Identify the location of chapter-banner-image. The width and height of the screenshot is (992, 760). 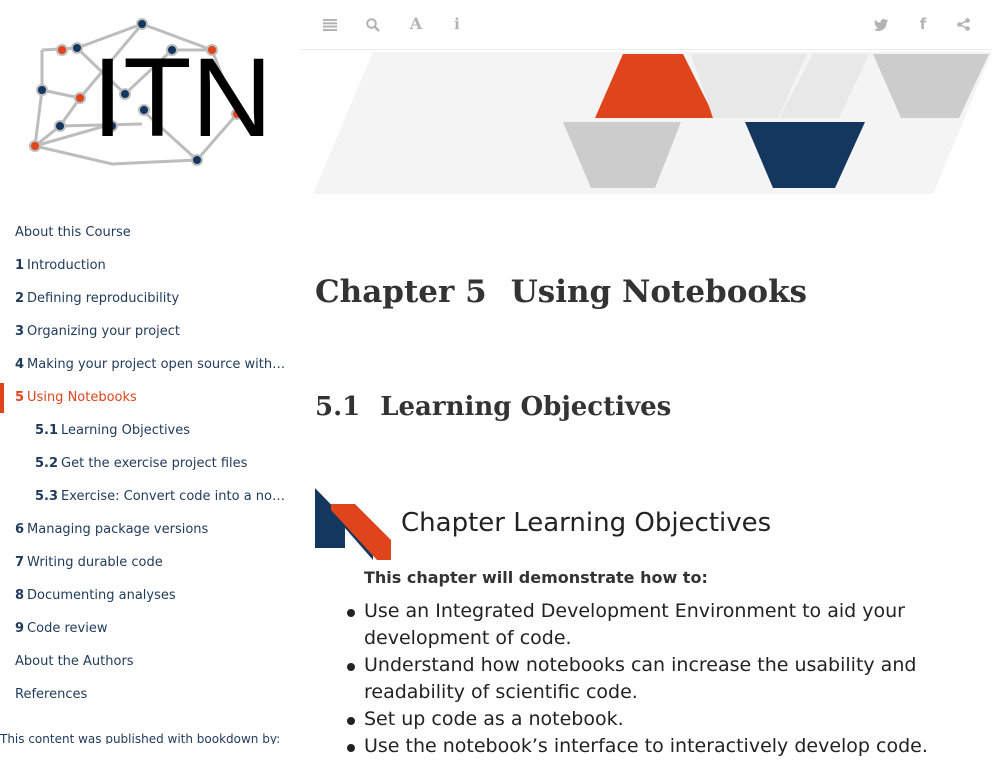
(652, 123).